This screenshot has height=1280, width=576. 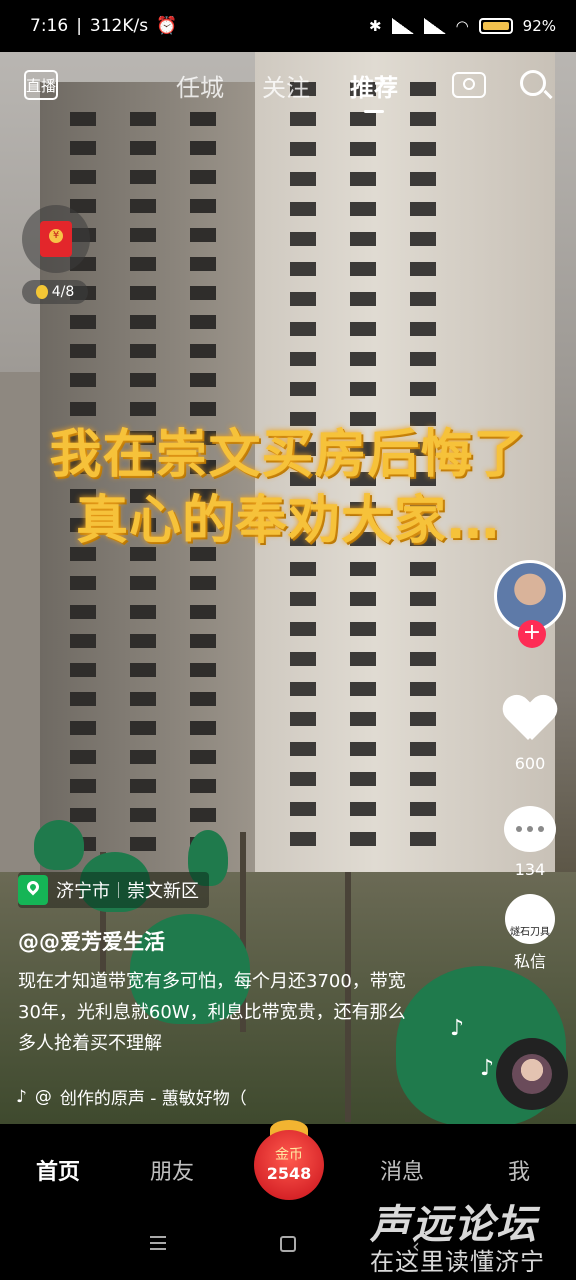 What do you see at coordinates (375, 26) in the screenshot?
I see `bluetooth-icon: ✱` at bounding box center [375, 26].